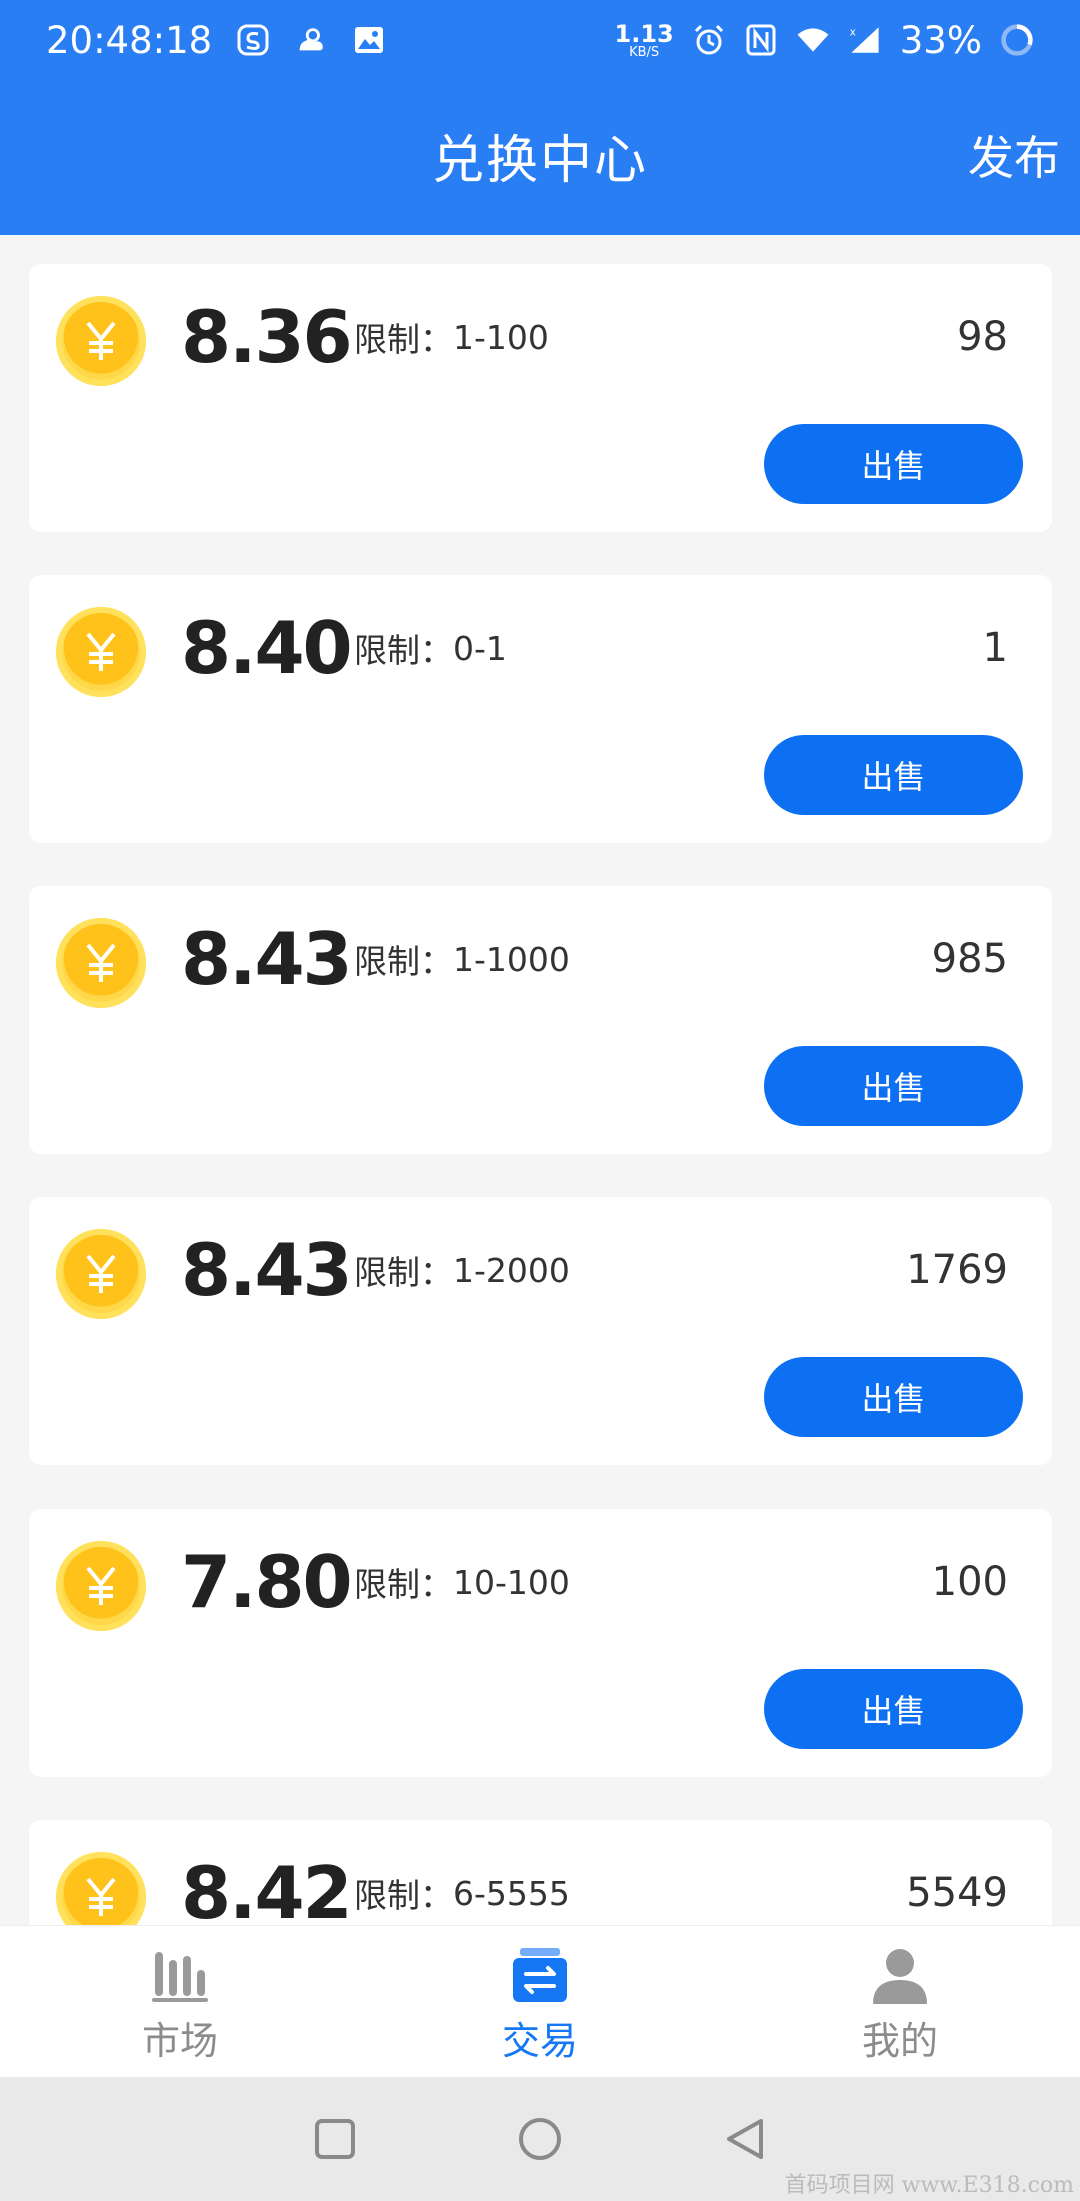  Describe the element at coordinates (267, 1582) in the screenshot. I see `exchange-rate: 7.80` at that location.